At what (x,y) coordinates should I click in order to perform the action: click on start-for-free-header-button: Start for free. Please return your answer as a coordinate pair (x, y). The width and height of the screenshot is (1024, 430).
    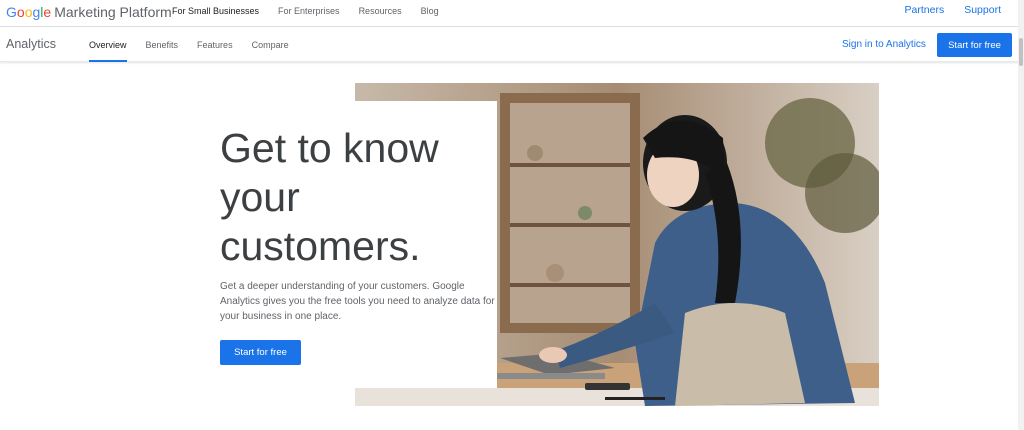
    Looking at the image, I should click on (974, 45).